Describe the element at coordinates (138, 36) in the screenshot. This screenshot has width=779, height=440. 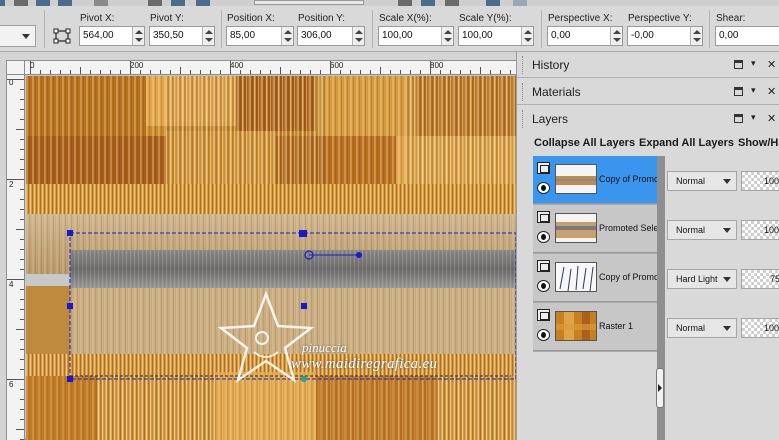
I see `pivot-x-spinner` at that location.